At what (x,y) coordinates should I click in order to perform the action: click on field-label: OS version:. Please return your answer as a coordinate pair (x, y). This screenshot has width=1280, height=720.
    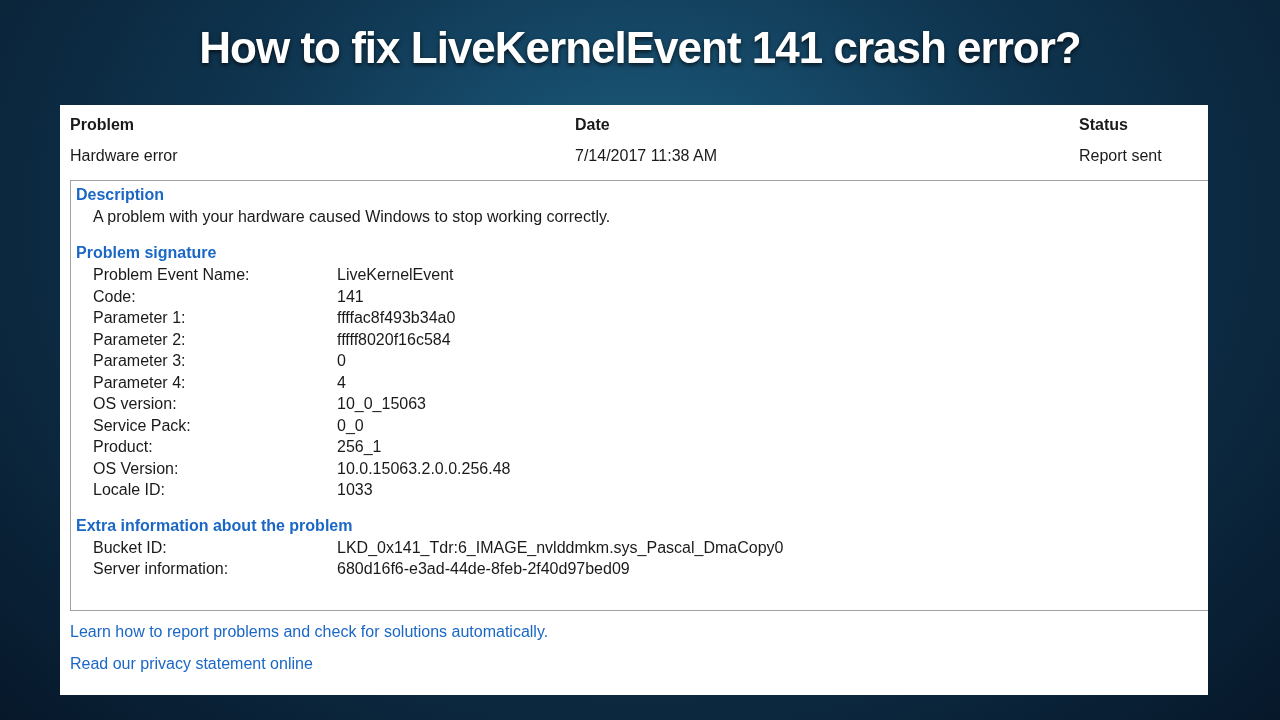
    Looking at the image, I should click on (135, 404).